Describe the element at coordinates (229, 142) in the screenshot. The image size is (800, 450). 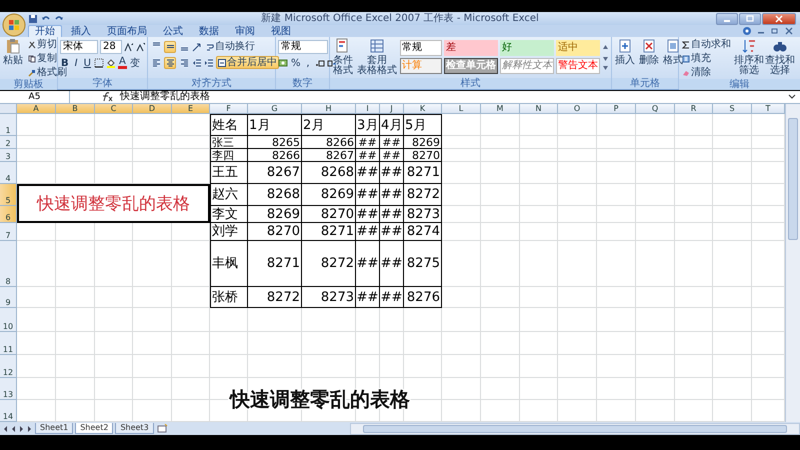
I see `table-cell: 张三` at that location.